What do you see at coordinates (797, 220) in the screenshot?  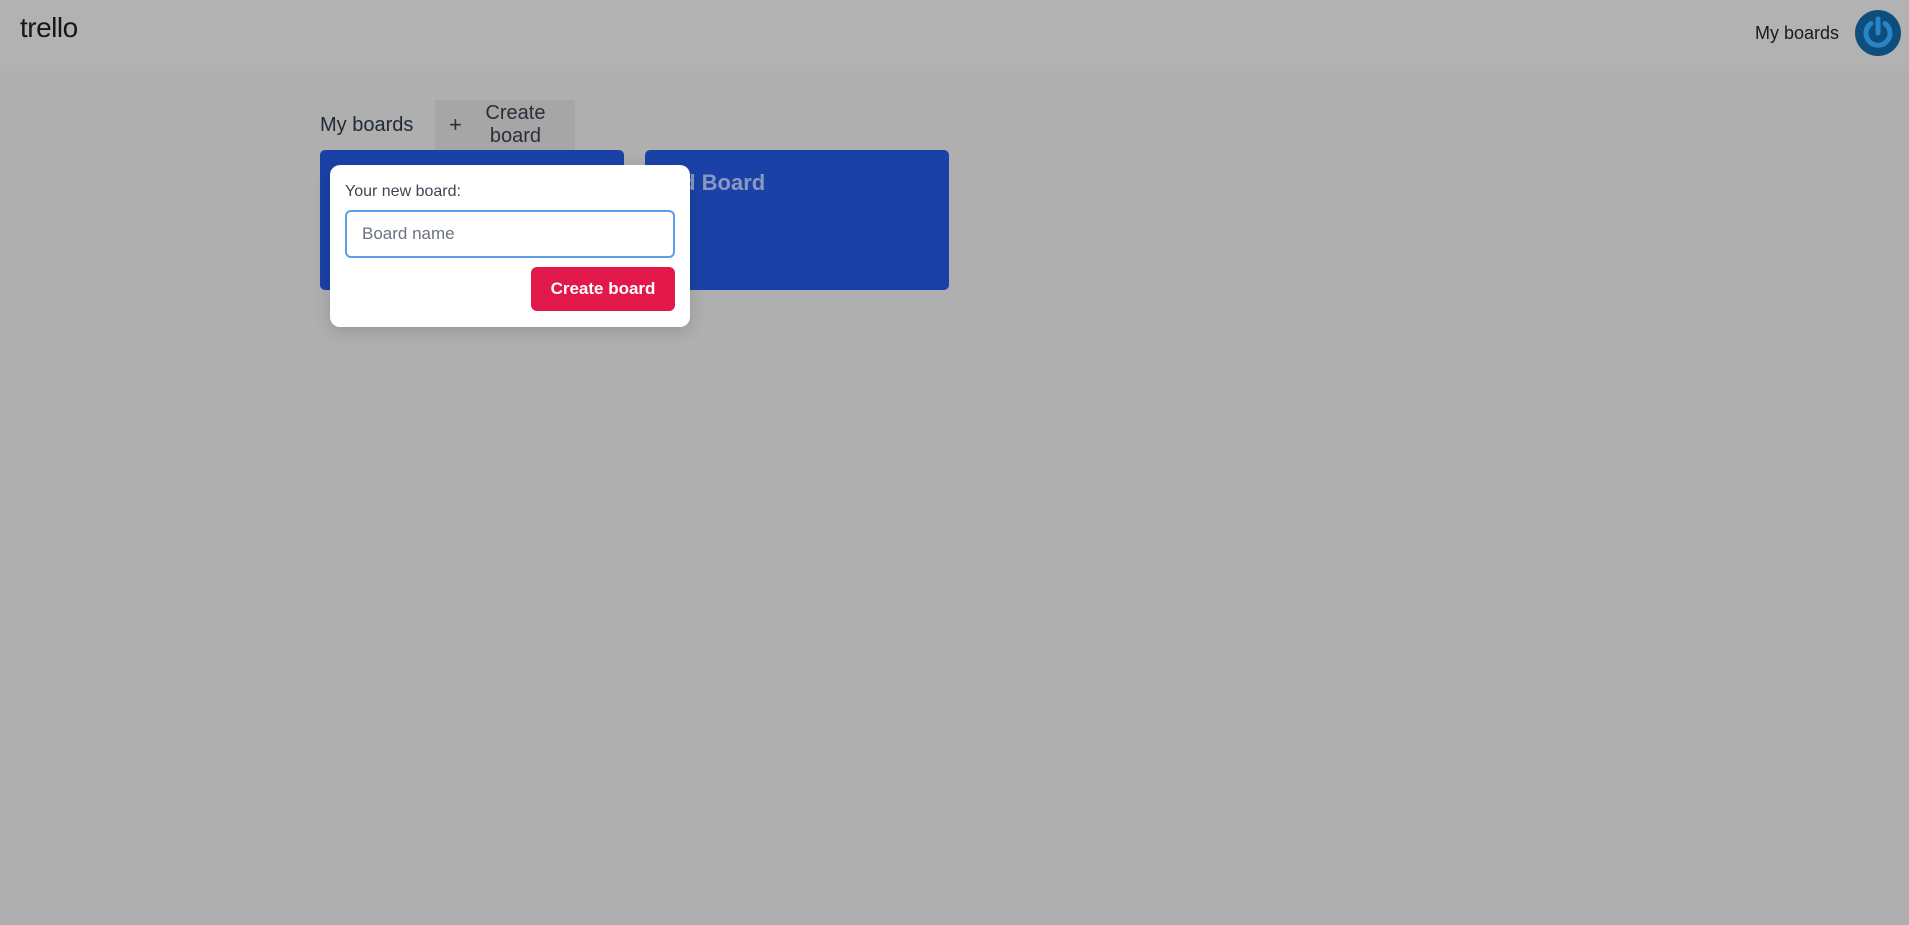 I see `board-card: cond Board` at bounding box center [797, 220].